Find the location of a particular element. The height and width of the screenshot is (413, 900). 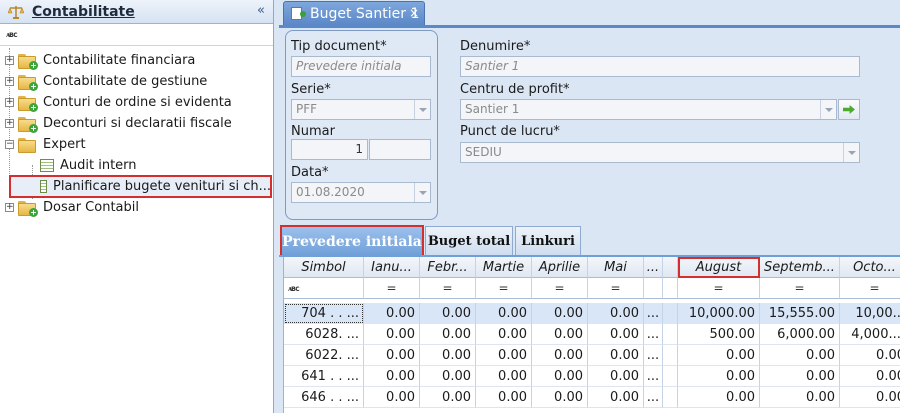

column-header-aprilie: Aprilie is located at coordinates (560, 267).